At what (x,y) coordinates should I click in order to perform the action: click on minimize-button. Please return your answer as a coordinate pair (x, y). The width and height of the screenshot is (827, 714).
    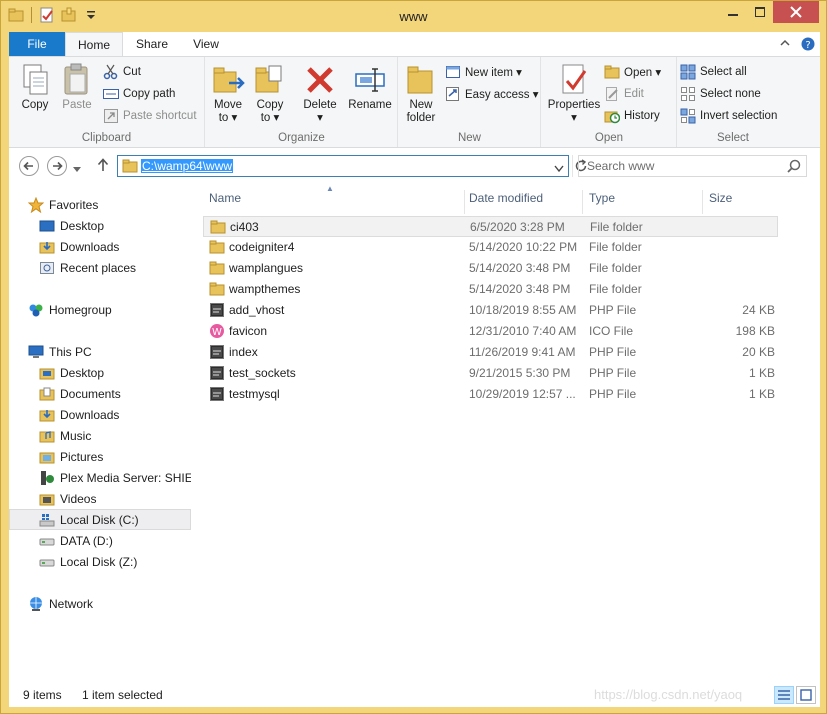
    Looking at the image, I should click on (732, 12).